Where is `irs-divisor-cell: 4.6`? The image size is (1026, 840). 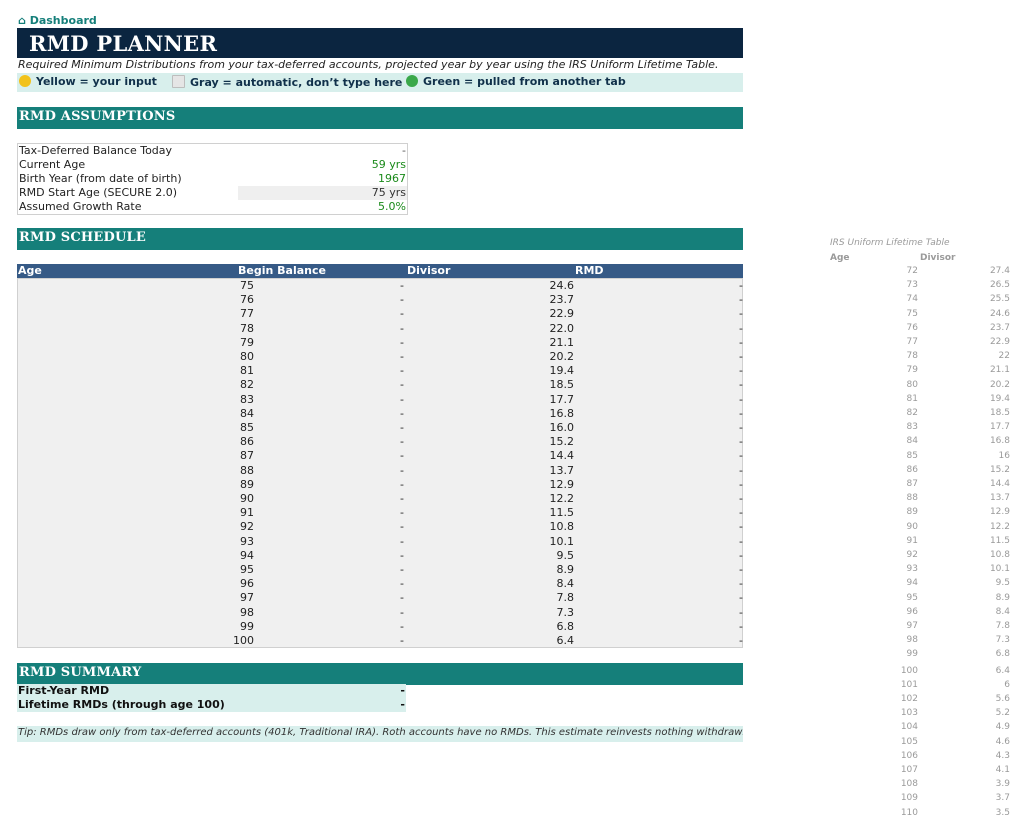 irs-divisor-cell: 4.6 is located at coordinates (1002, 741).